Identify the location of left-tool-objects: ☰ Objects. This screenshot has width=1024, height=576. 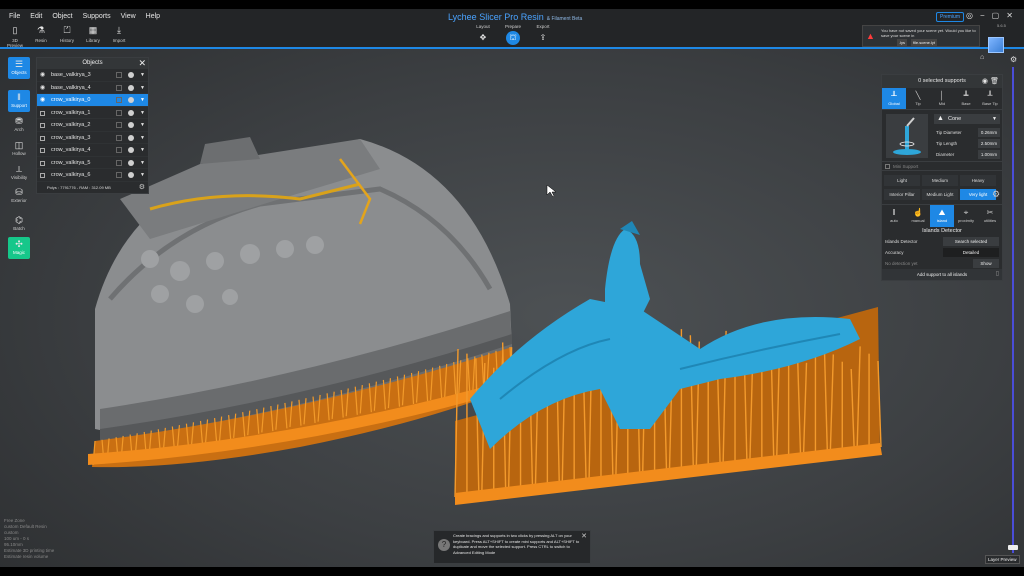
(19, 68).